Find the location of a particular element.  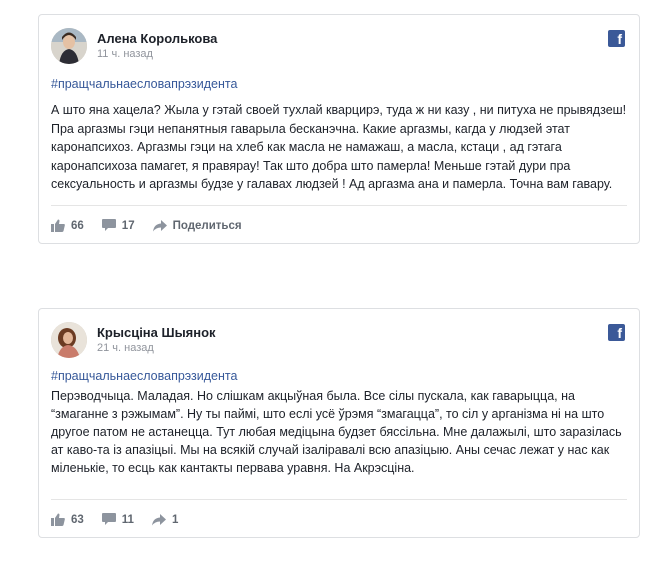

author-name: Крысціна Шыянок is located at coordinates (156, 332).